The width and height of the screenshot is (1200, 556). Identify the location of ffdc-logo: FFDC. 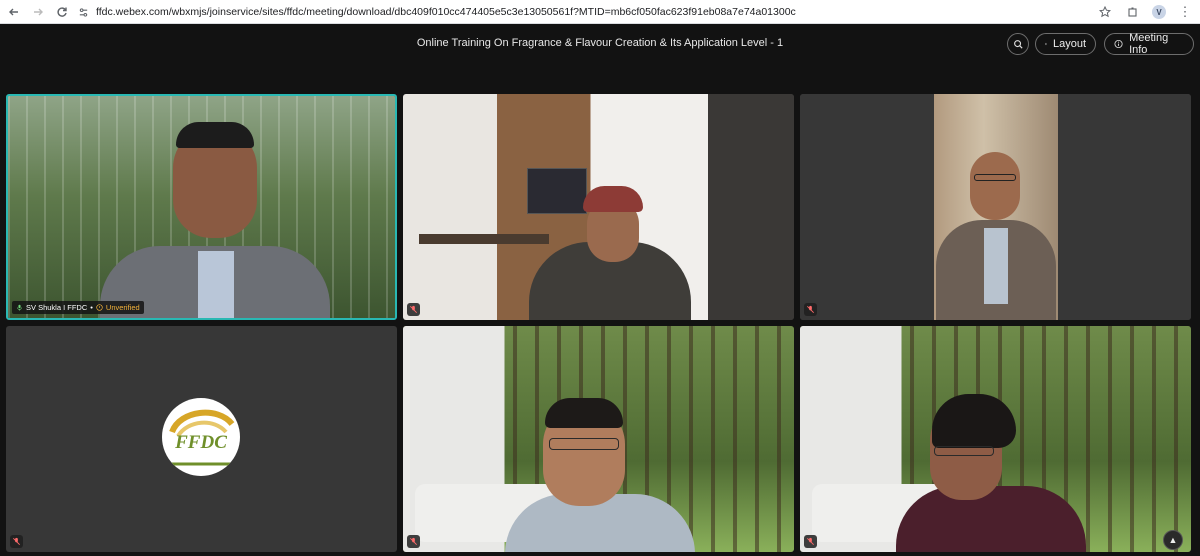
(201, 437).